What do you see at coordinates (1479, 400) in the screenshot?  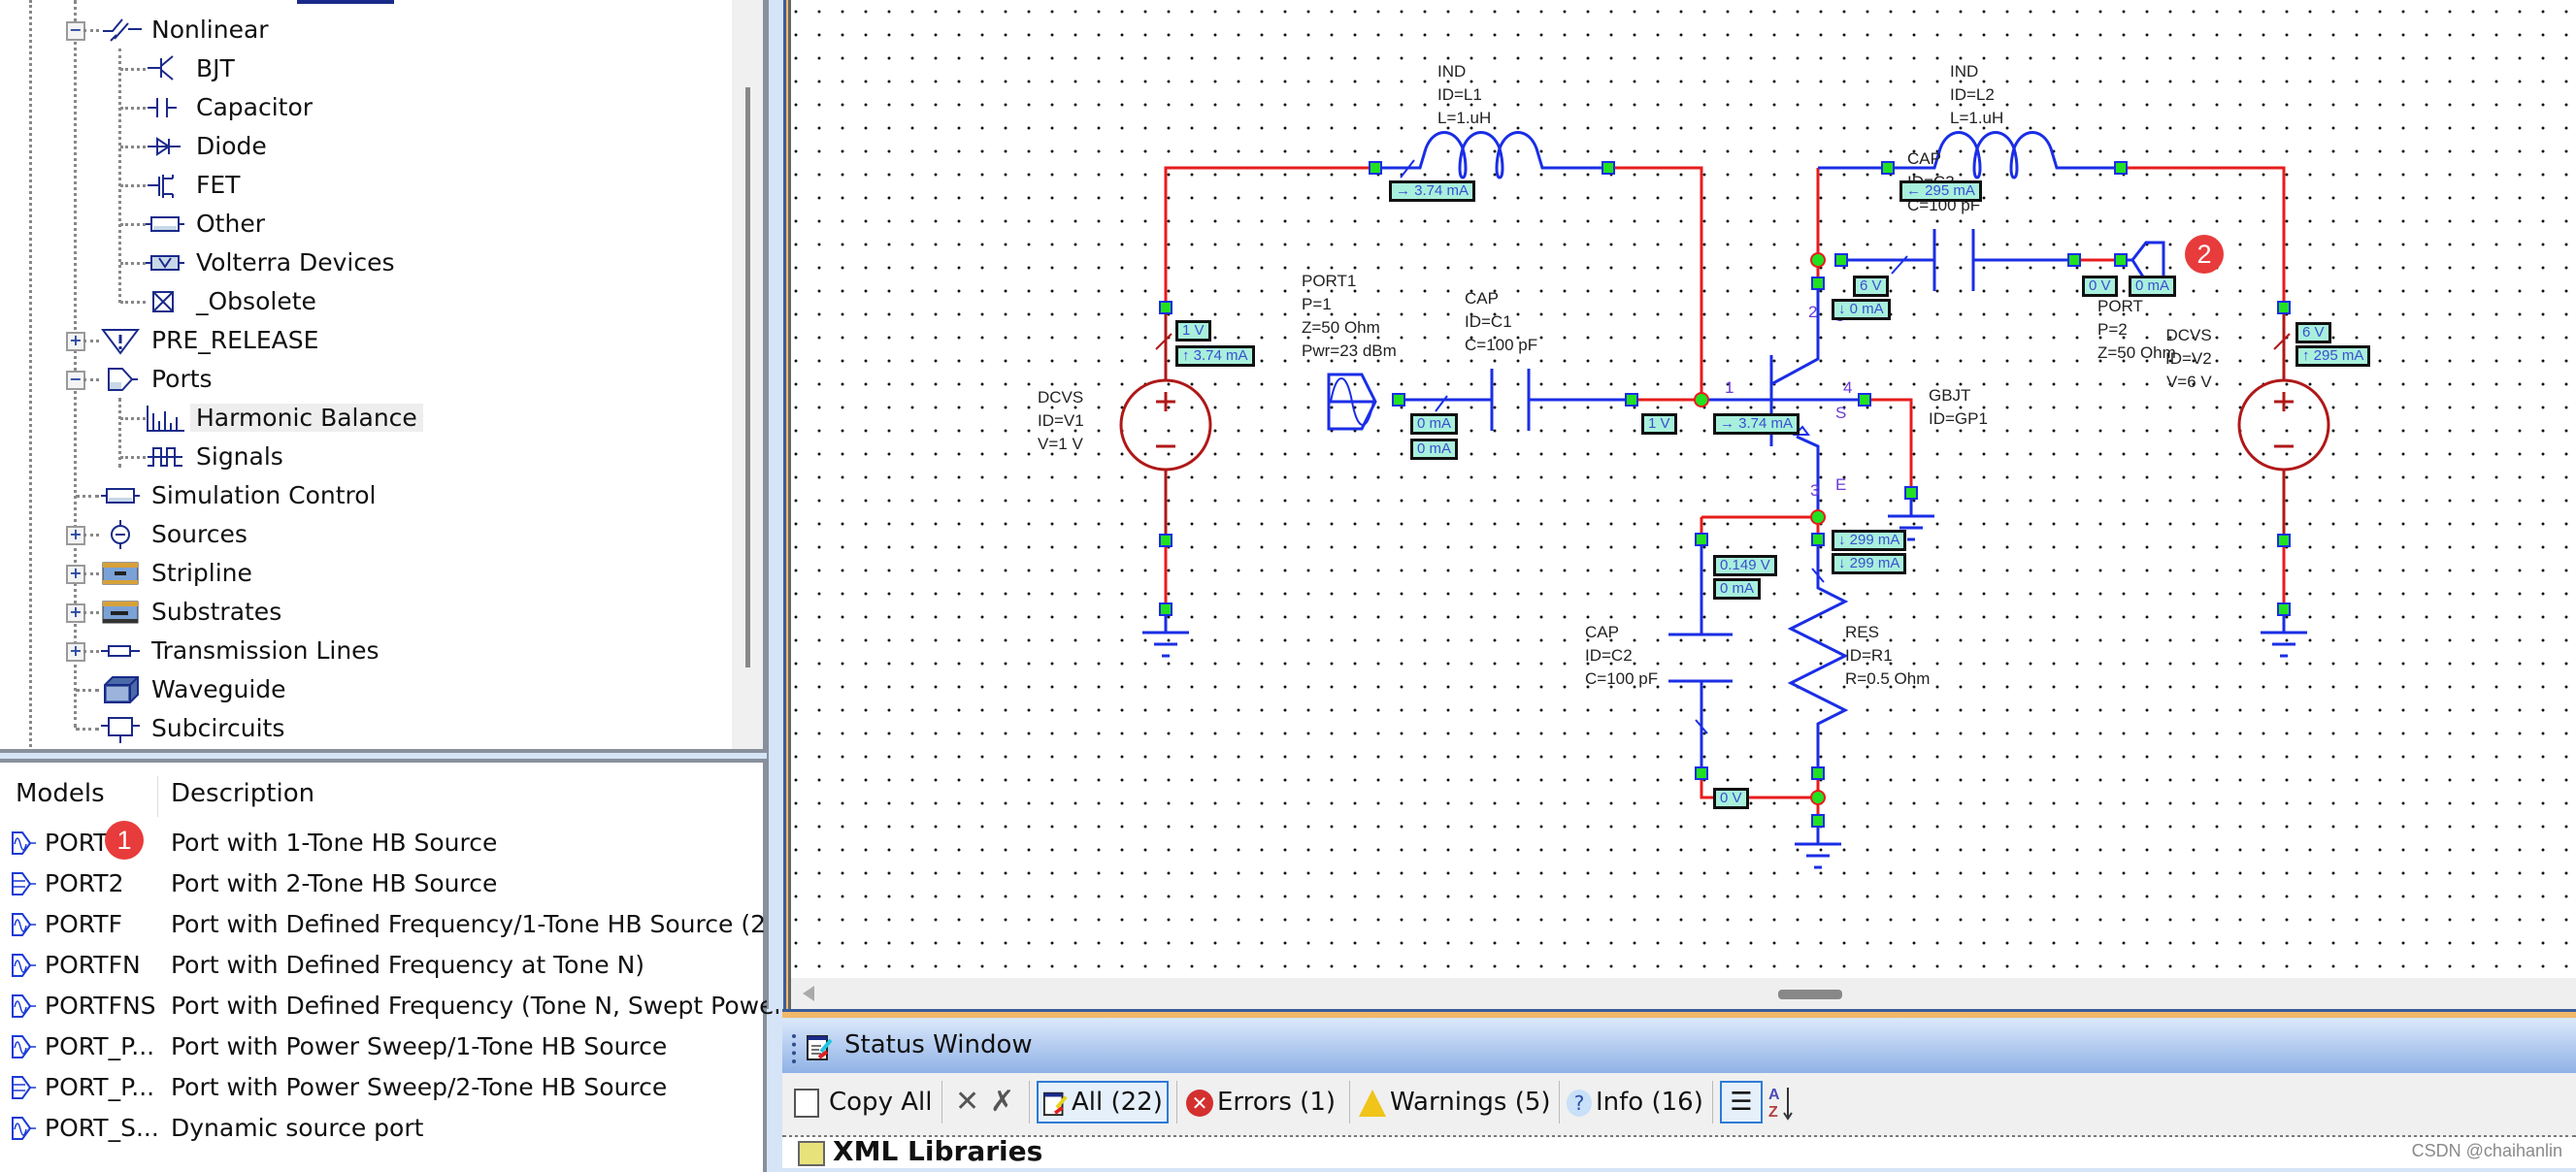 I see `port1-symbol` at bounding box center [1479, 400].